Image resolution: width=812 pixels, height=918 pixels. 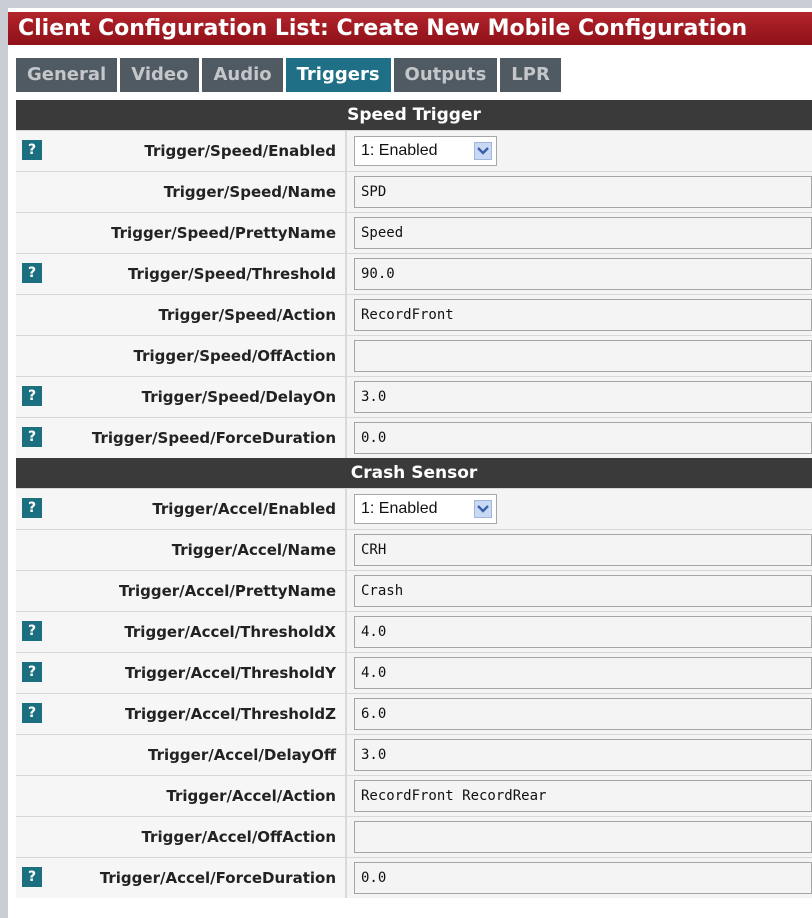 What do you see at coordinates (583, 233) in the screenshot?
I see `setting-input: Speed` at bounding box center [583, 233].